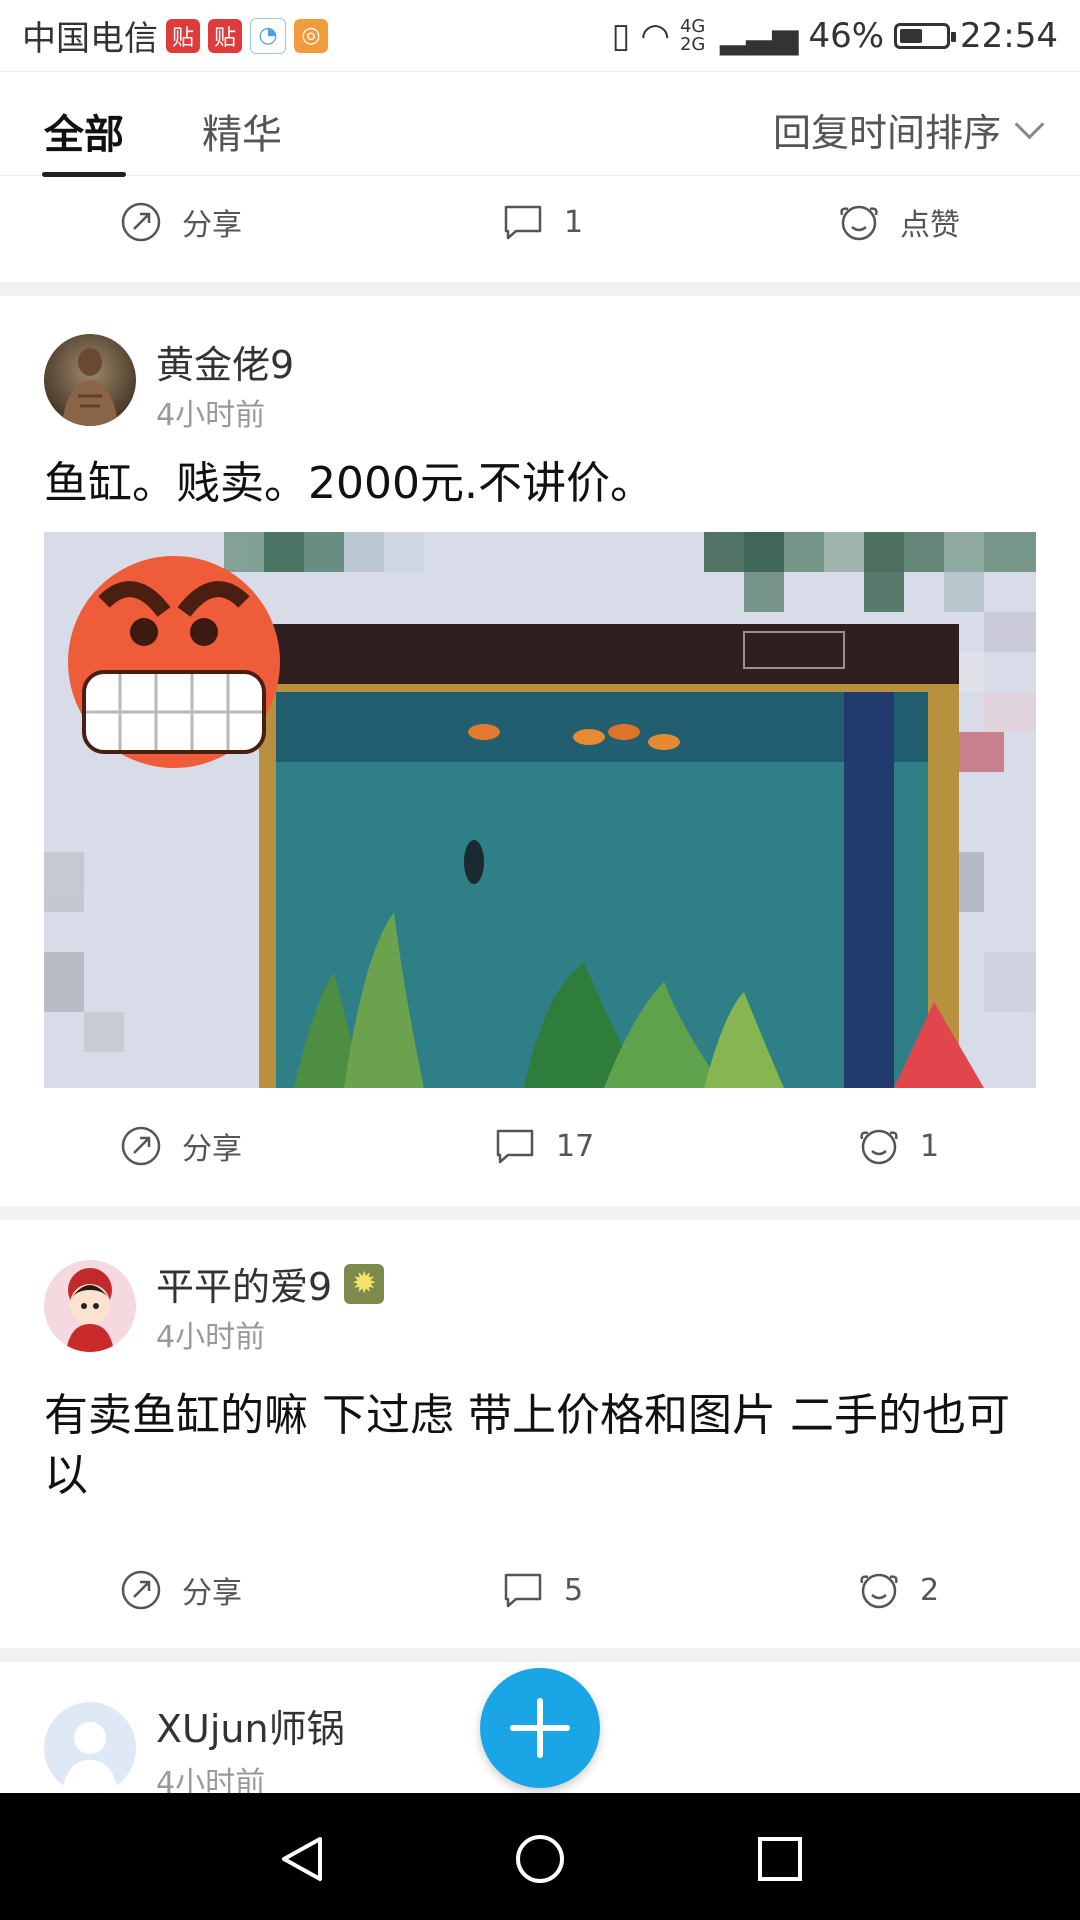 This screenshot has height=1920, width=1080. I want to click on username-row: 平平的爱9 ✹, so click(270, 1283).